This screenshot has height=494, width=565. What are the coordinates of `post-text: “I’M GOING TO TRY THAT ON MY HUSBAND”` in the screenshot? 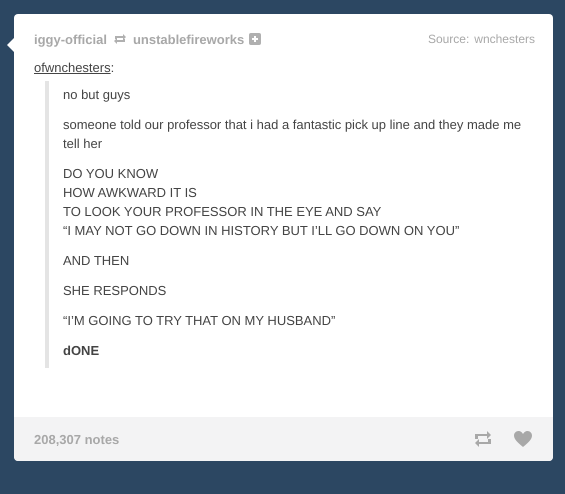 It's located at (199, 321).